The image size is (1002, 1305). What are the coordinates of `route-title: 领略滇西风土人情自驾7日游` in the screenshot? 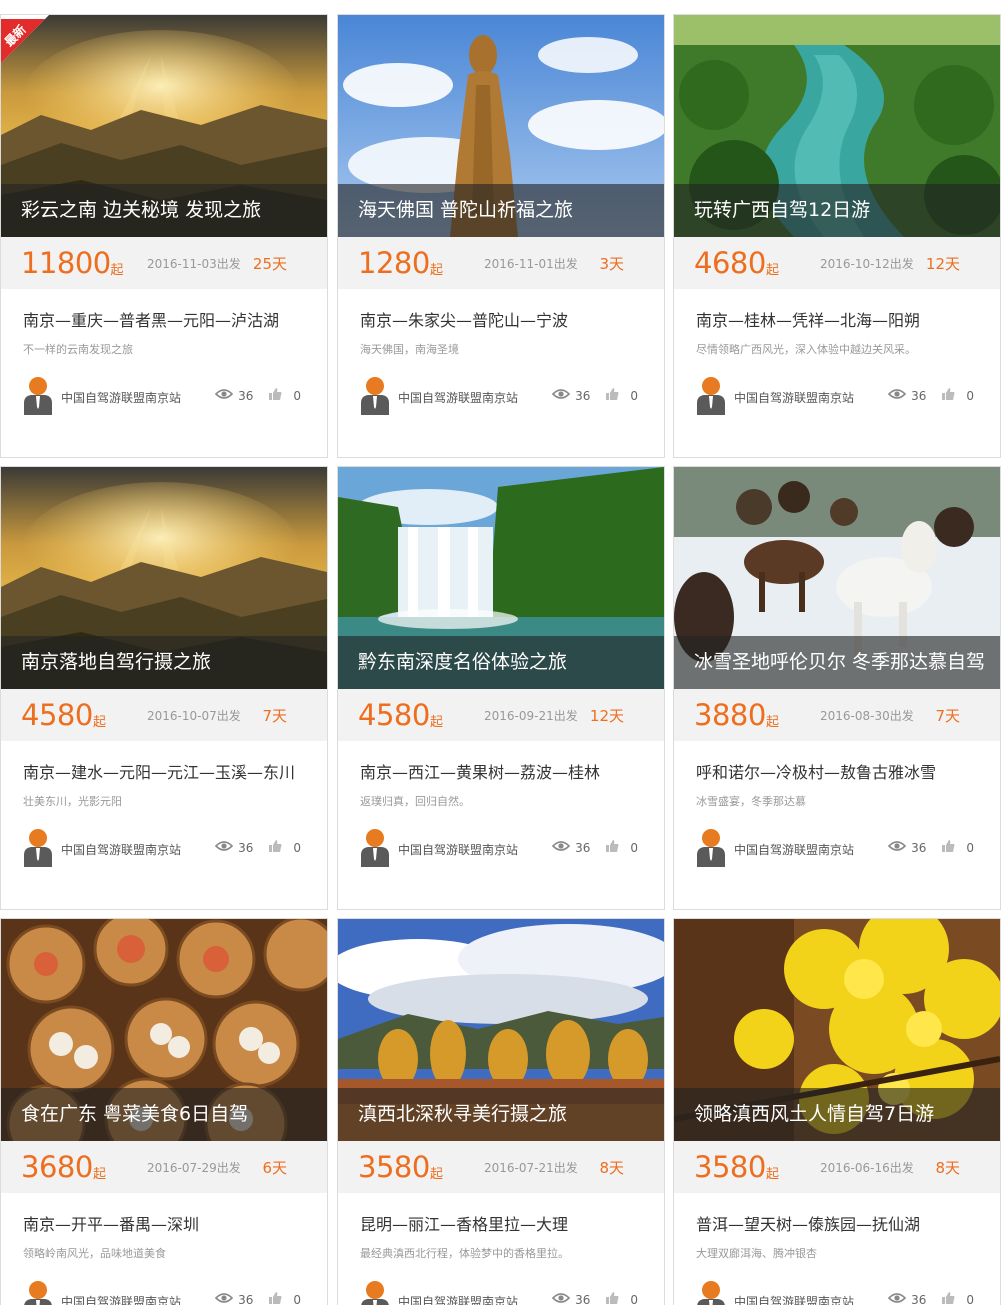 It's located at (837, 1114).